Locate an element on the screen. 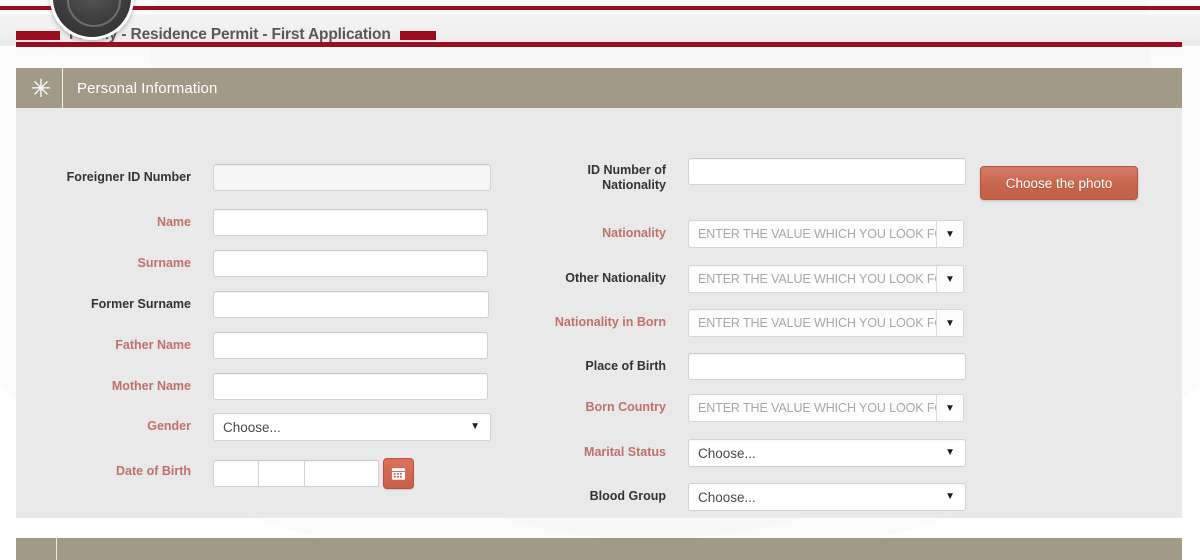  foreigner-id-input is located at coordinates (352, 177).